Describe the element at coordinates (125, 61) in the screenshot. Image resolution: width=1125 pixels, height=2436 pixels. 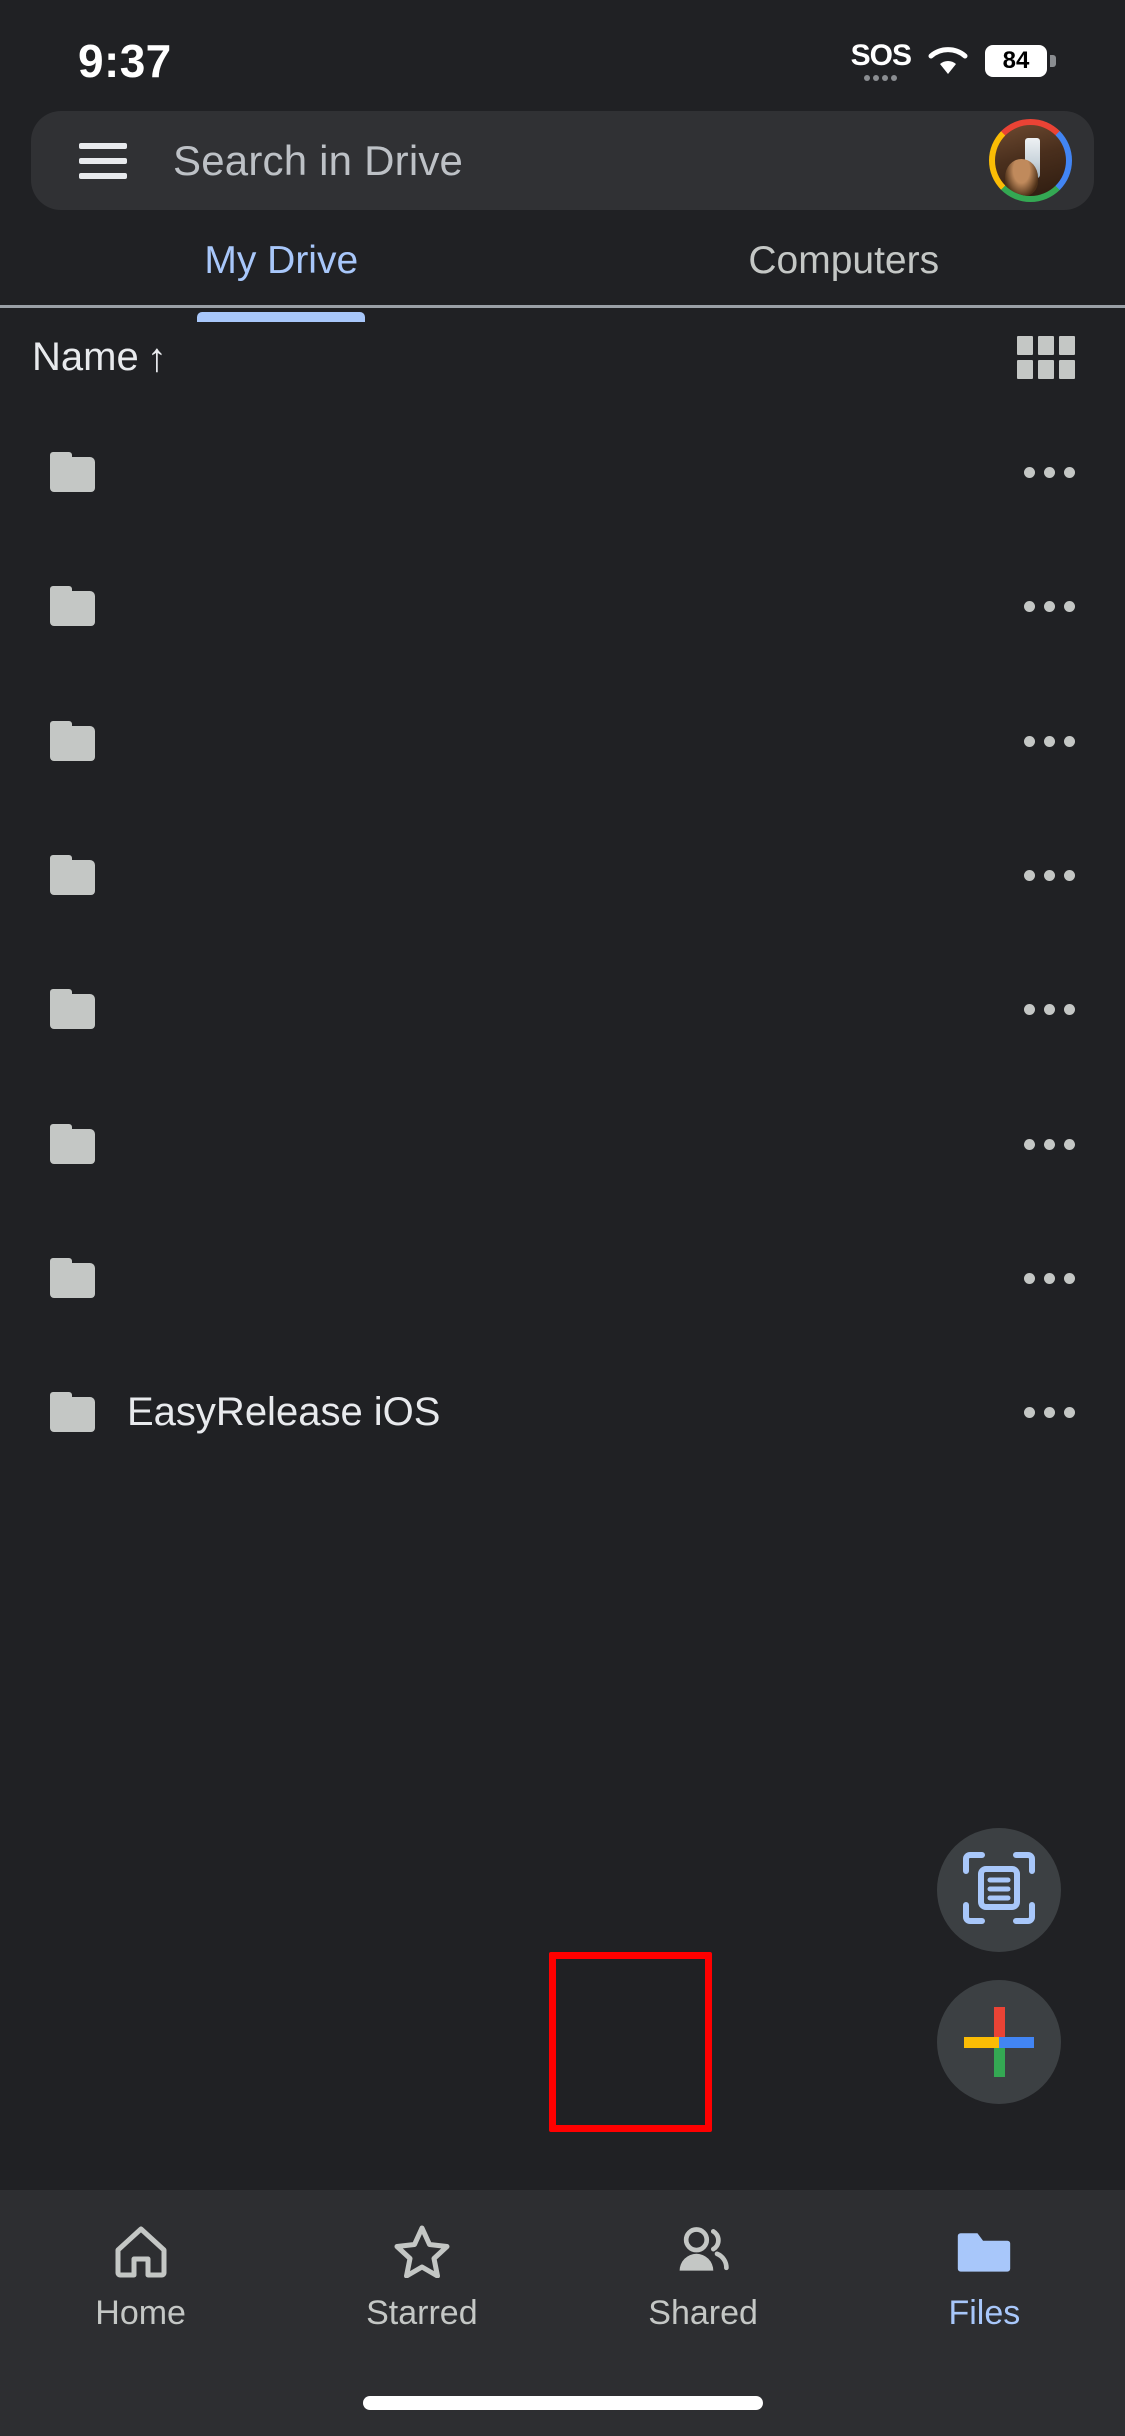
I see `status-time: 9:37` at that location.